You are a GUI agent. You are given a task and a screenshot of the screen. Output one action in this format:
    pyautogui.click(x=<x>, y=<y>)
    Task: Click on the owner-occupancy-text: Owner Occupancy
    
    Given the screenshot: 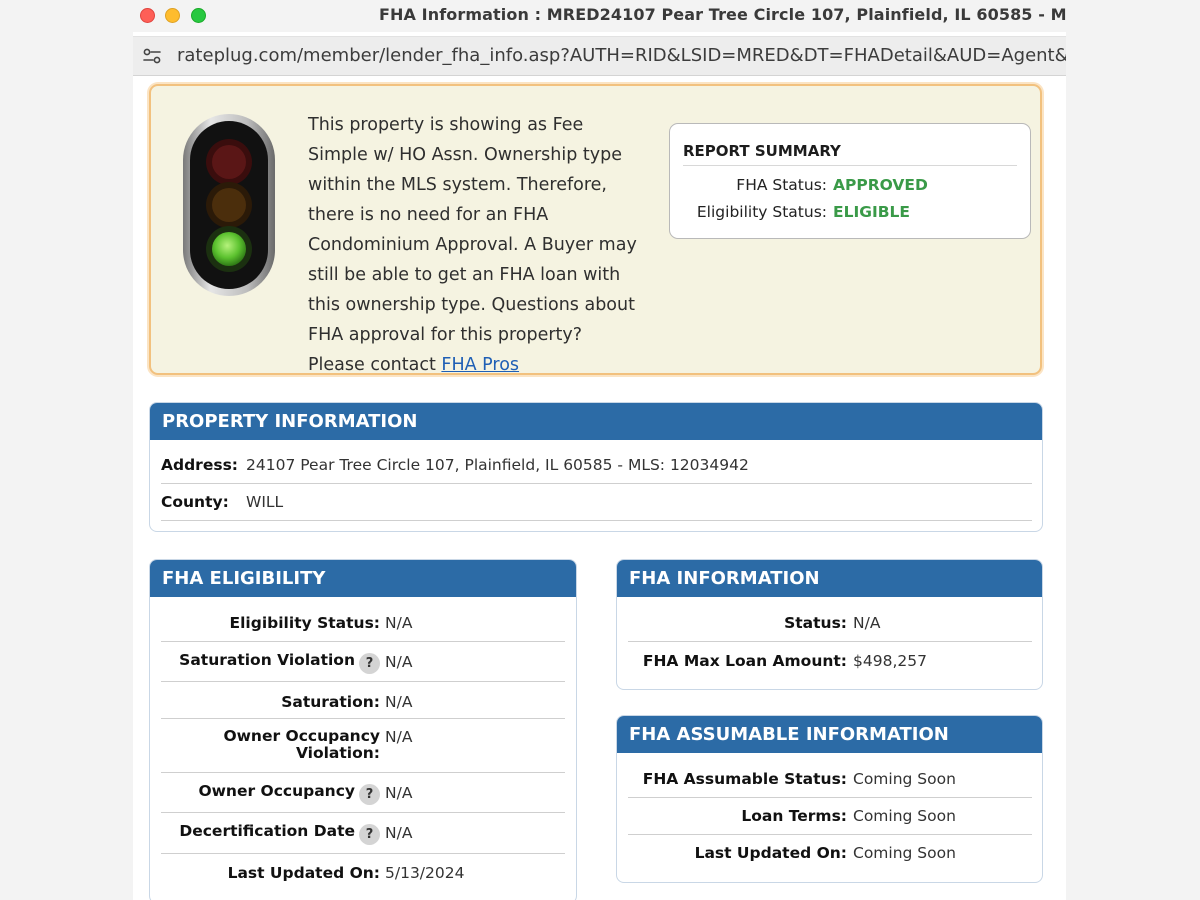 What is the action you would take?
    pyautogui.click(x=276, y=791)
    